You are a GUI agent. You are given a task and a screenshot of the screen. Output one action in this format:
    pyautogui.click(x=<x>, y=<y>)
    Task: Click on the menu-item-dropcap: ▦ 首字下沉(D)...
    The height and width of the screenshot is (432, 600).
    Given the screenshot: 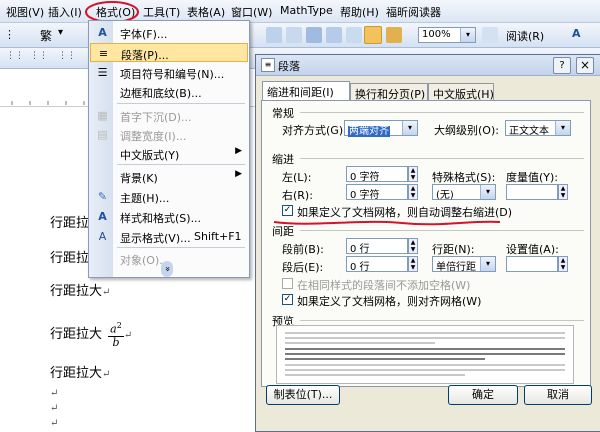 What is the action you would take?
    pyautogui.click(x=169, y=115)
    